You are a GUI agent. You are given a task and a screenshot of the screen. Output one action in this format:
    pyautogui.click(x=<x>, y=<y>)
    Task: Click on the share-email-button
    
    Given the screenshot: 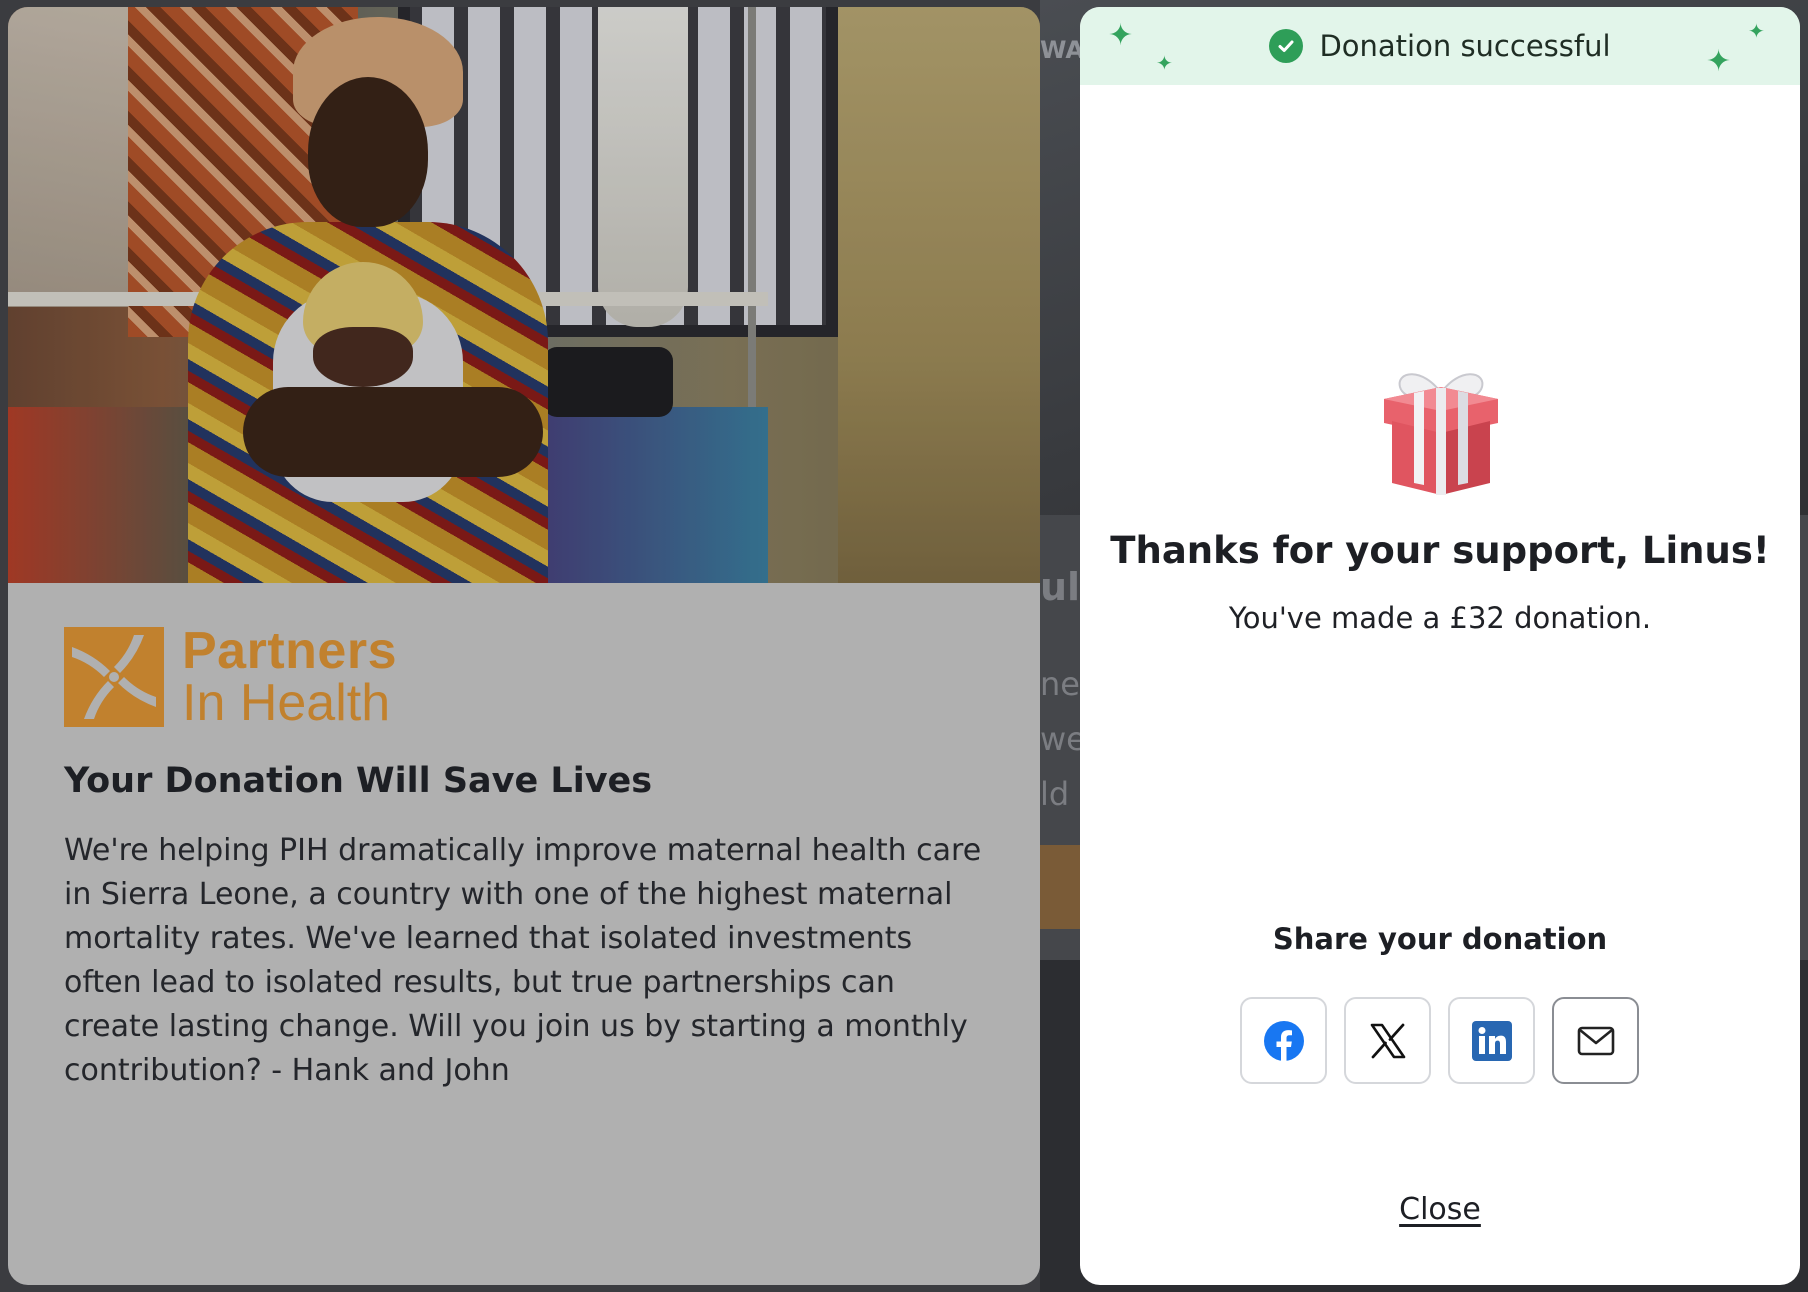 What is the action you would take?
    pyautogui.click(x=1595, y=1040)
    